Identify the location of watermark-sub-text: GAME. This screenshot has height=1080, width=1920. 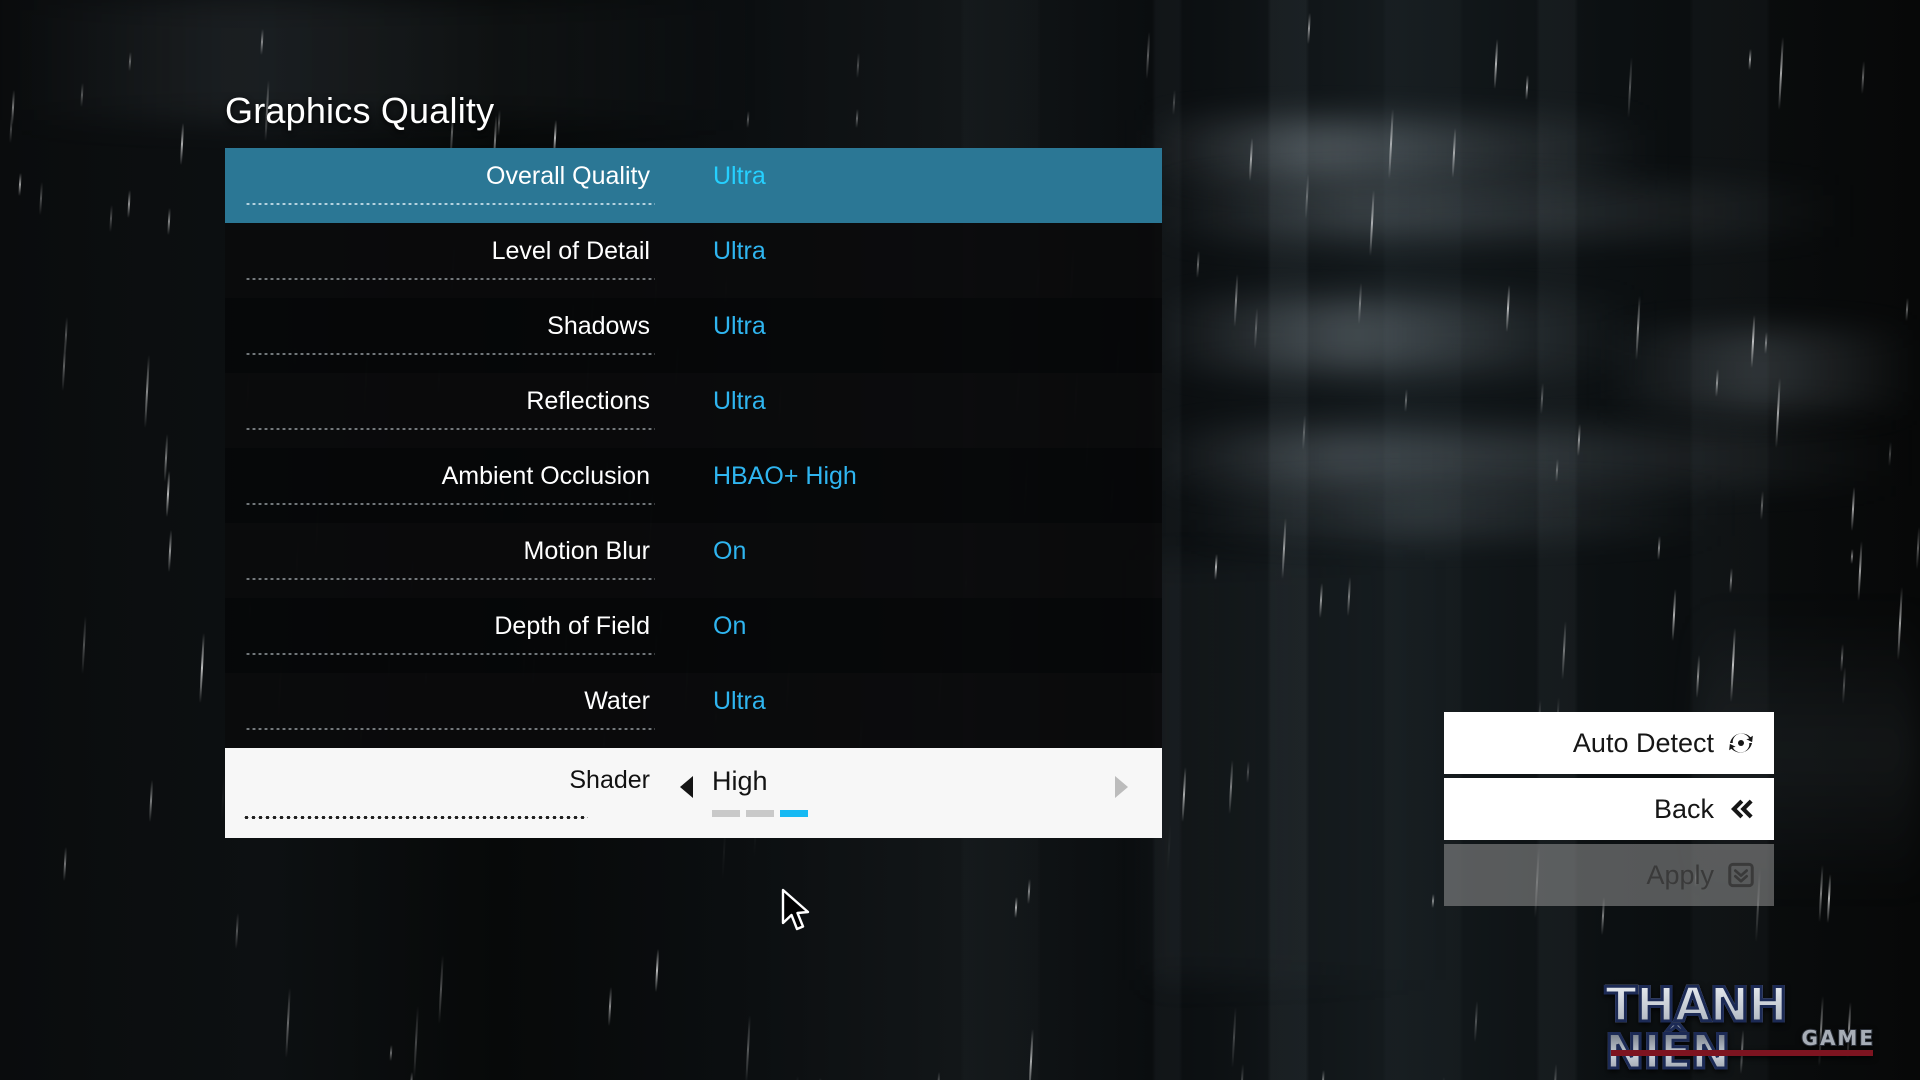
(1838, 1038).